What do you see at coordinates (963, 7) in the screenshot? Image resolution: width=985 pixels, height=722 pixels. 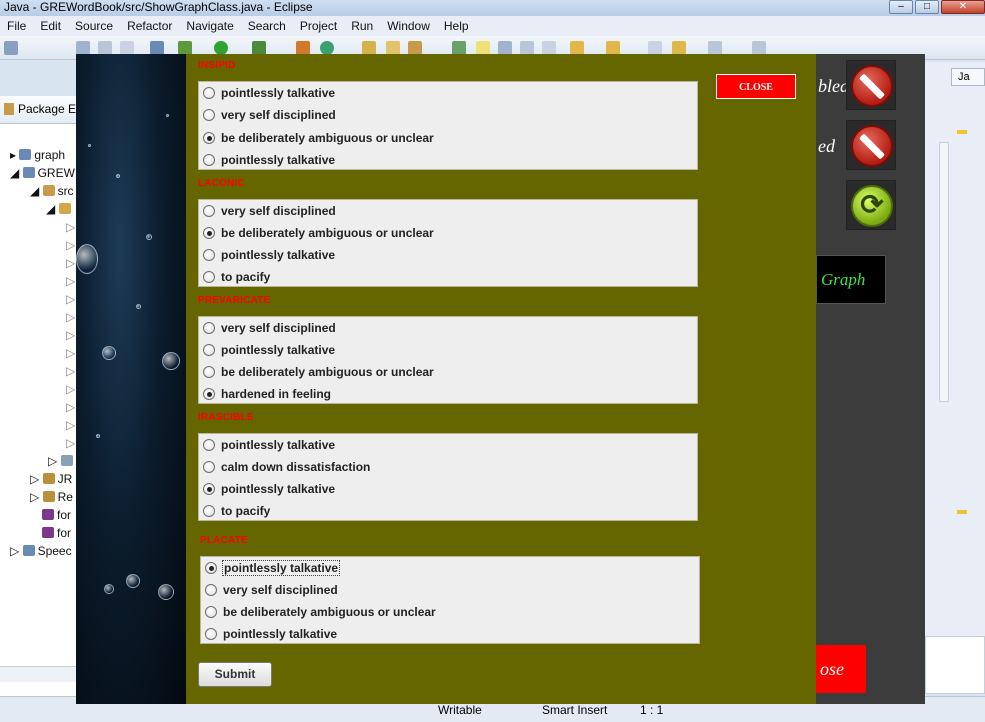 I see `close-window-button: ✕` at bounding box center [963, 7].